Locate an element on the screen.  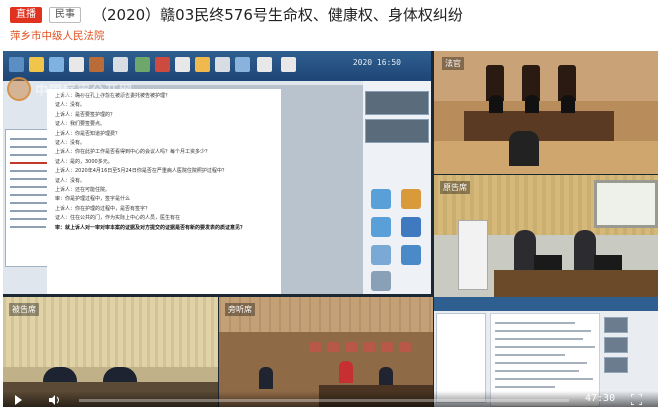
transcript-line: 证人：我们要签要点。 is located at coordinates (80, 124).